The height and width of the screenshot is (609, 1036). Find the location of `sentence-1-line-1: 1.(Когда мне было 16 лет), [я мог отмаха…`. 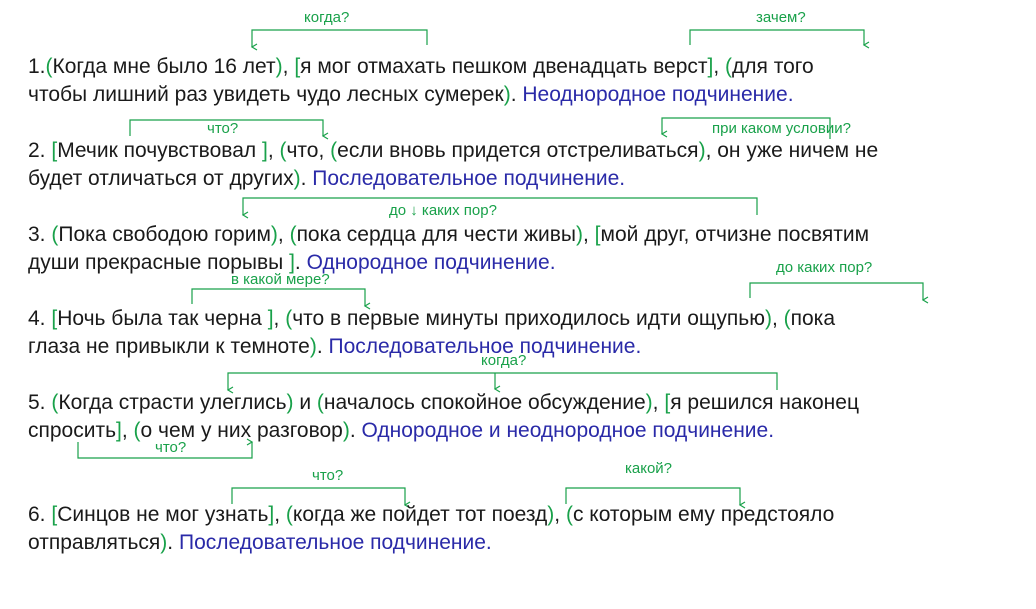

sentence-1-line-1: 1.(Когда мне было 16 лет), [я мог отмаха… is located at coordinates (421, 67).